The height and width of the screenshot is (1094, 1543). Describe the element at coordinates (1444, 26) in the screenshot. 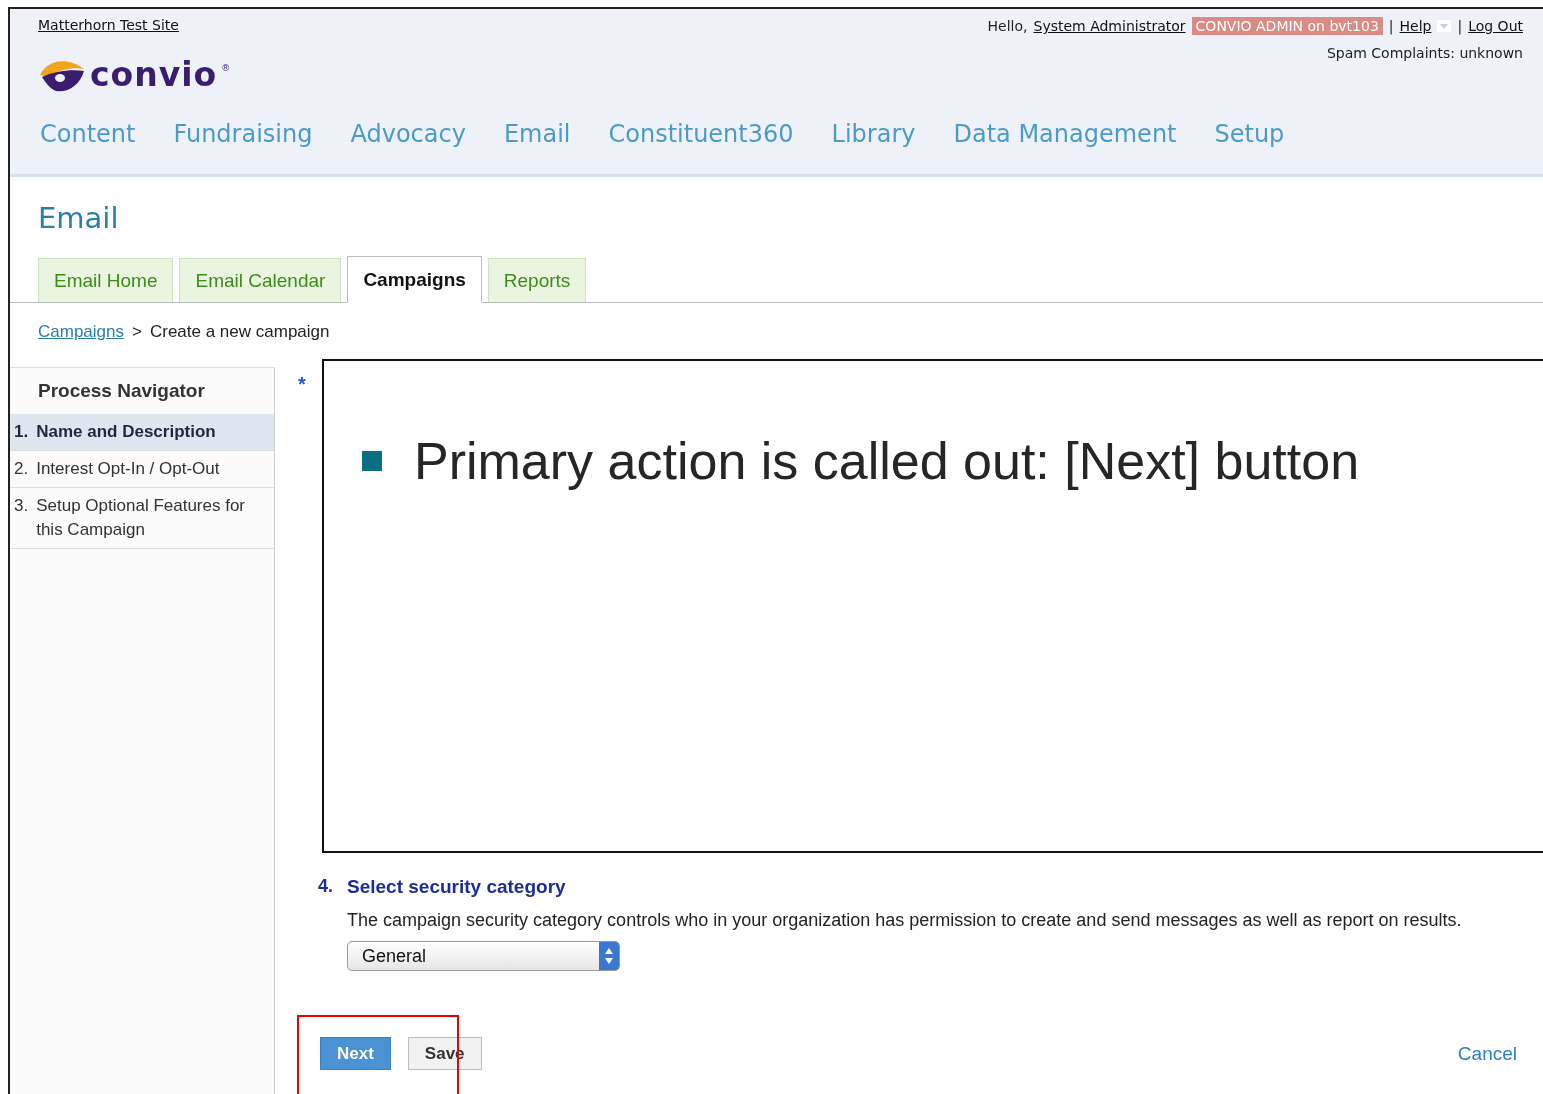

I see `caret-icon` at that location.